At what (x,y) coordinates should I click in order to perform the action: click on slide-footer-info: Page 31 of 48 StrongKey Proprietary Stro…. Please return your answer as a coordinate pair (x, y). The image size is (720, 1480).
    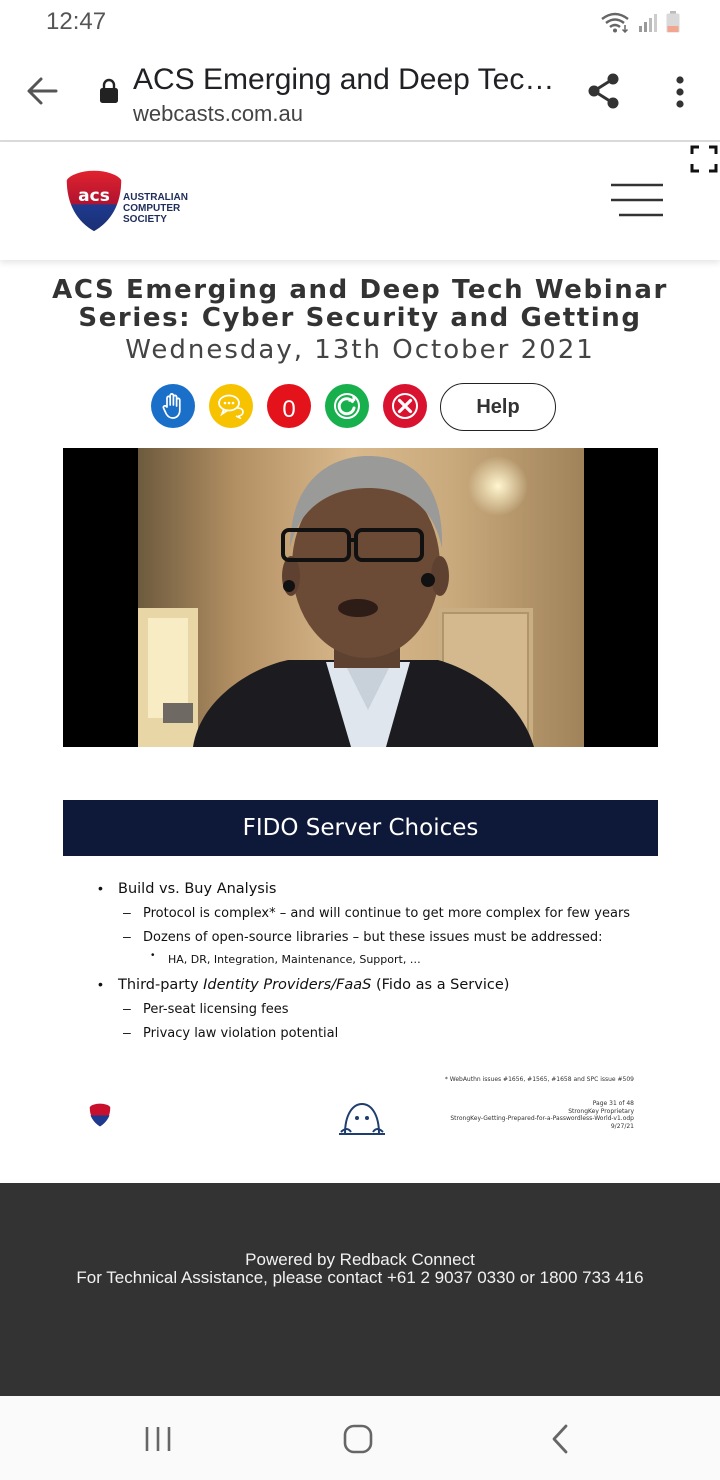
    Looking at the image, I should click on (542, 1115).